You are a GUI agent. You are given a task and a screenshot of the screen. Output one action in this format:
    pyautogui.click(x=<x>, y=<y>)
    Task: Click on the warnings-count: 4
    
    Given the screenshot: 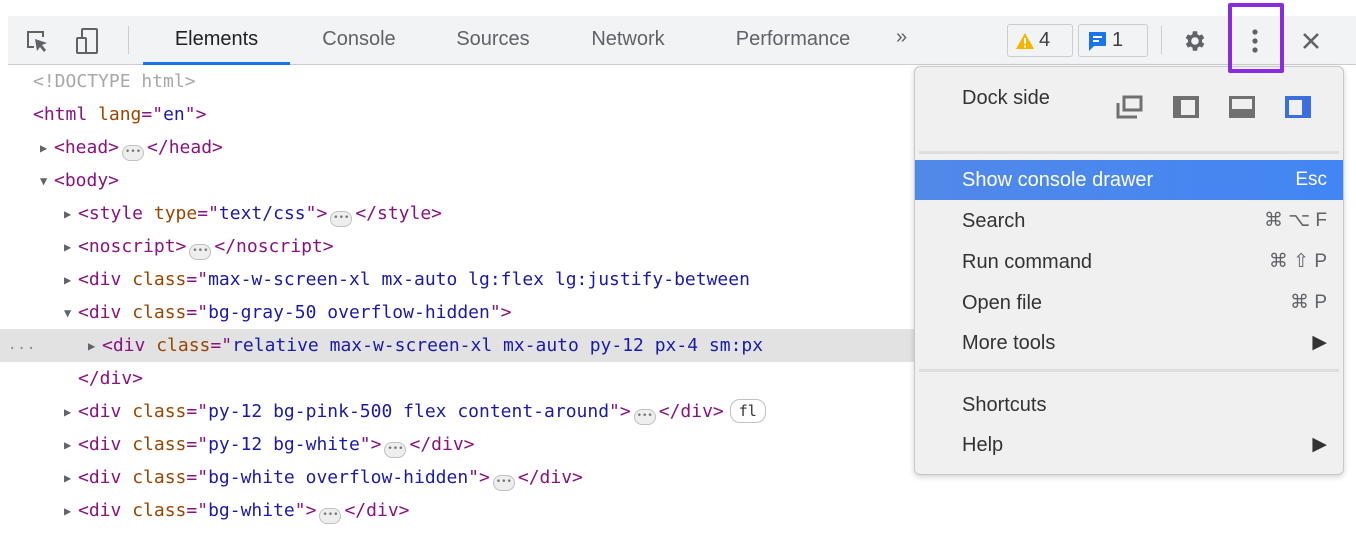 What is the action you would take?
    pyautogui.click(x=1045, y=40)
    